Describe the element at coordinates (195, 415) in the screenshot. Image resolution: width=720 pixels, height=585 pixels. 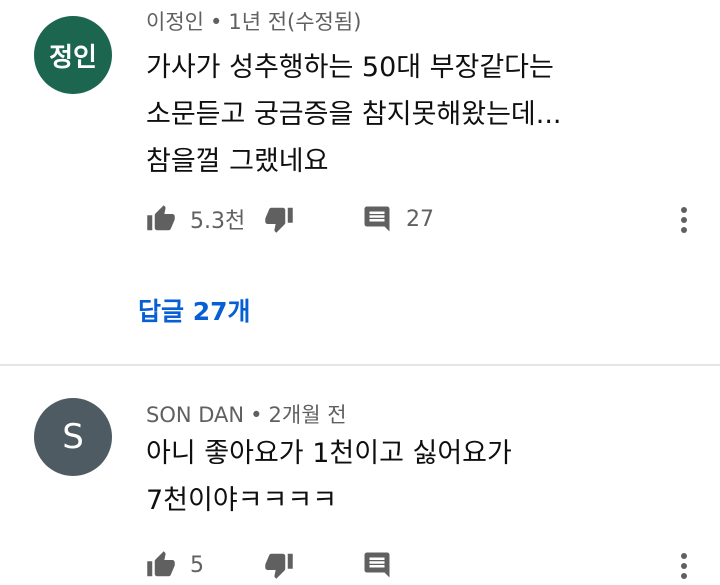
I see `author-name: SON DAN` at that location.